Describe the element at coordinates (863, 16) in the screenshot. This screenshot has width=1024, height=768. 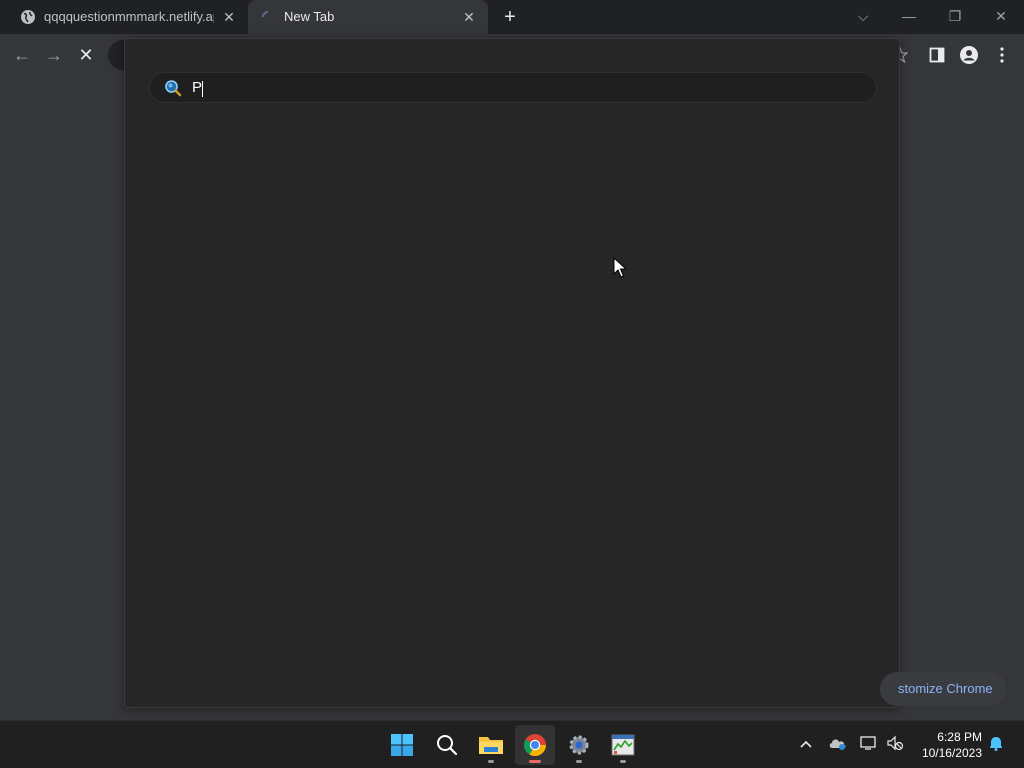
I see `tab-search-button: ⌵` at that location.